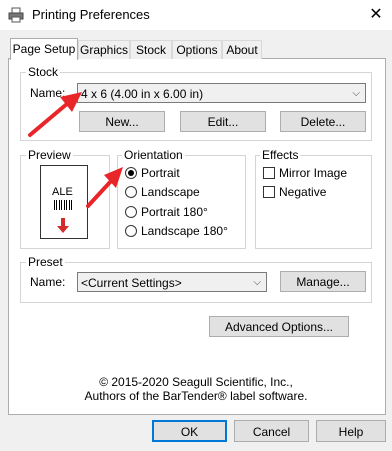 This screenshot has height=451, width=392. I want to click on negative-checkbox, so click(269, 192).